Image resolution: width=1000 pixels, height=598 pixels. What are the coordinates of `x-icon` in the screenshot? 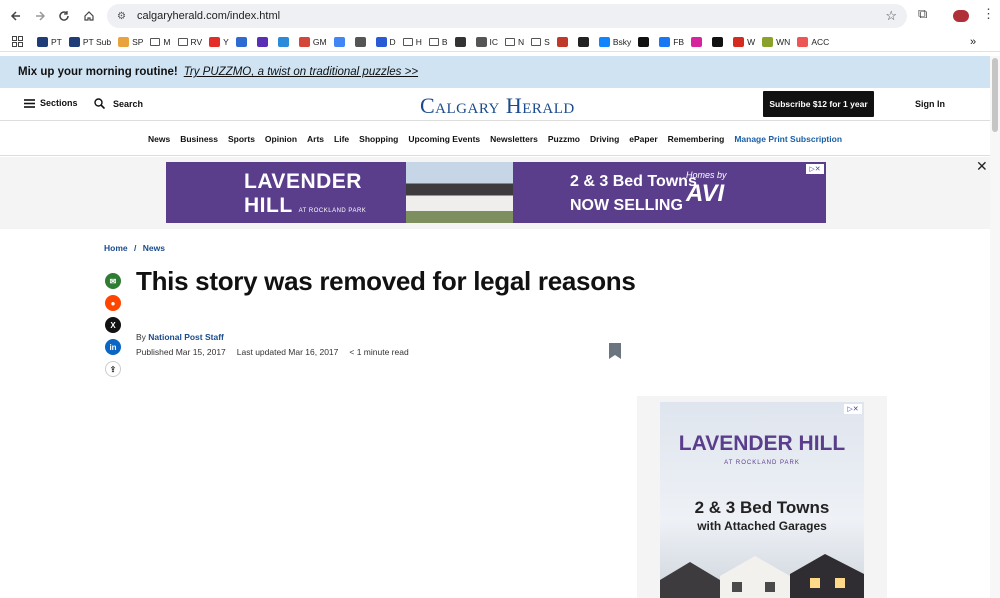 It's located at (644, 41).